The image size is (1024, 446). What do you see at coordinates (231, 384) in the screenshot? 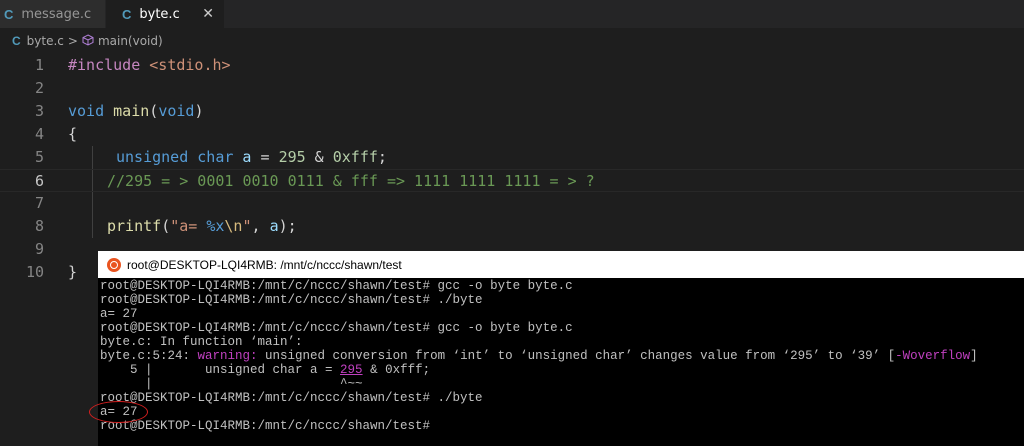
I see `terminal-line: | ^~~` at bounding box center [231, 384].